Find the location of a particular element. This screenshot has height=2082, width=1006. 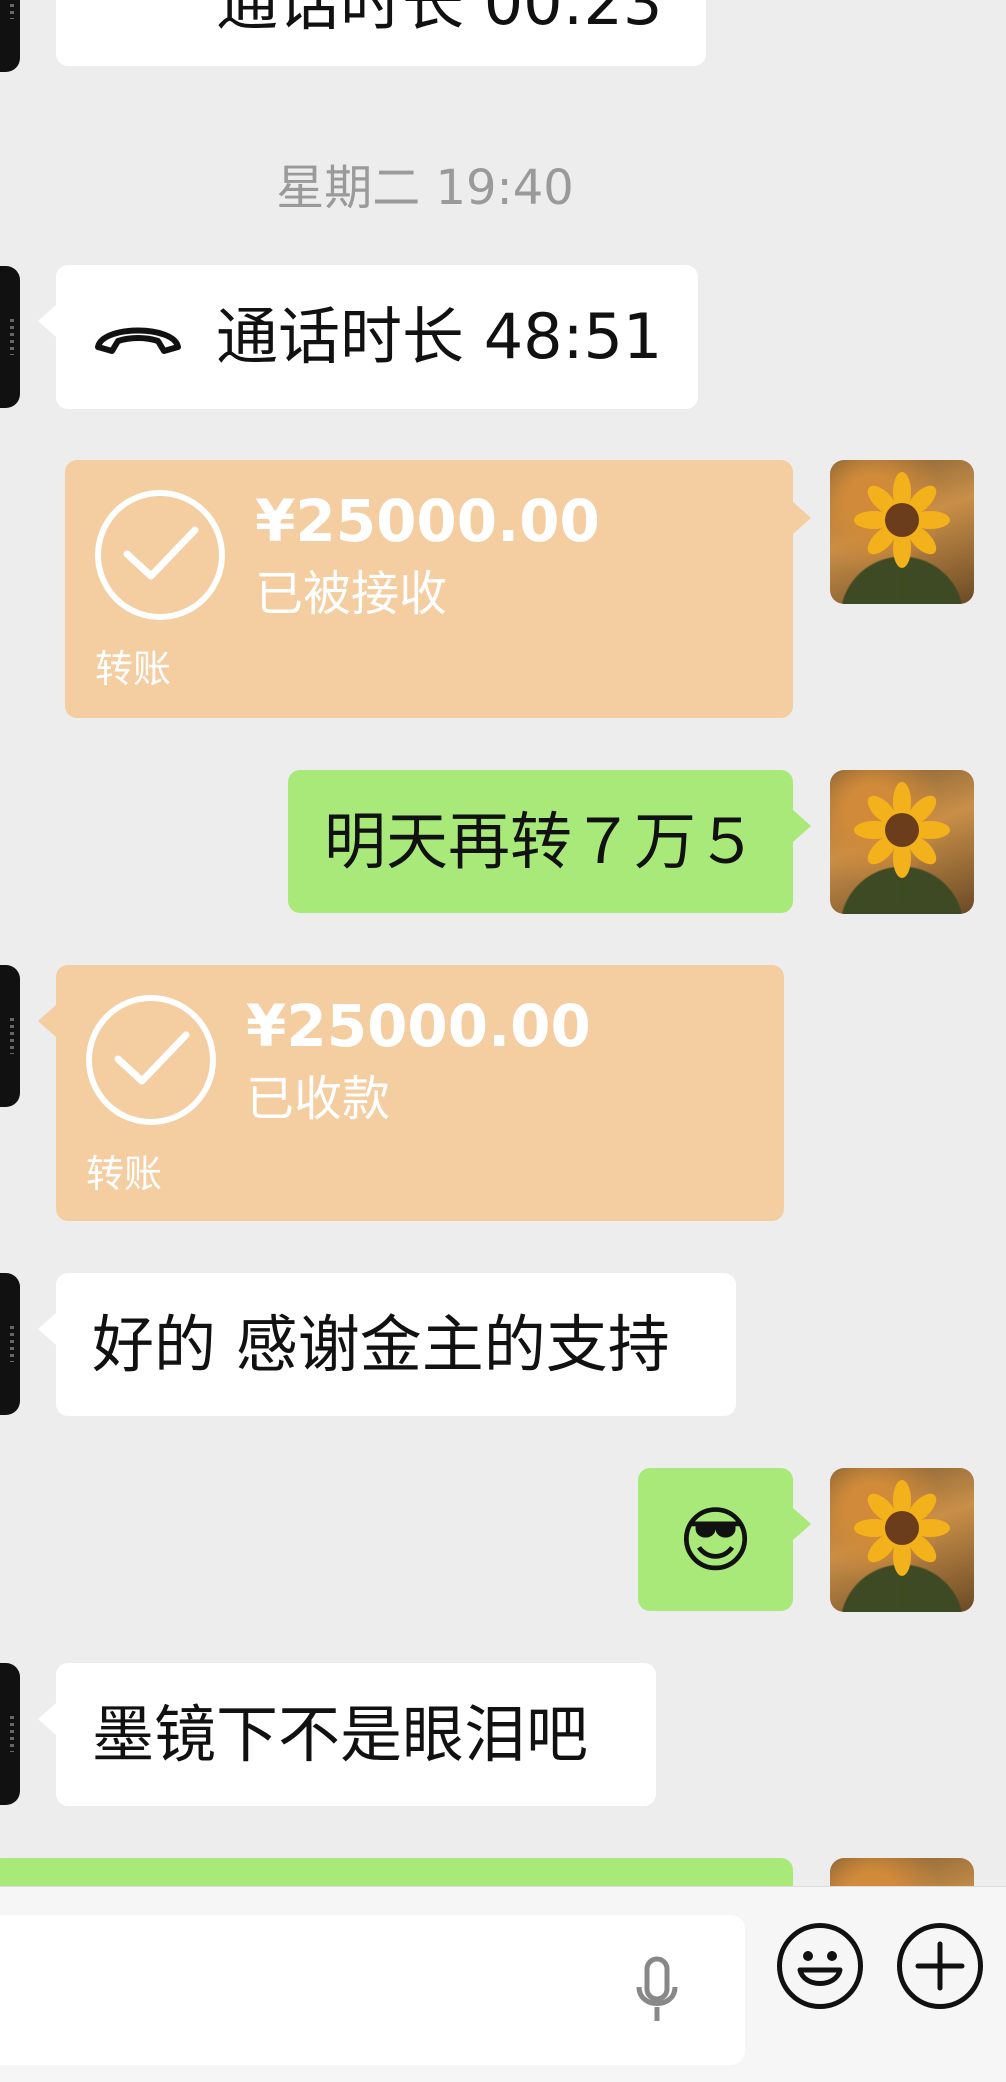

received-message-bubble: 好的 感谢金主的支持 is located at coordinates (387, 1344).